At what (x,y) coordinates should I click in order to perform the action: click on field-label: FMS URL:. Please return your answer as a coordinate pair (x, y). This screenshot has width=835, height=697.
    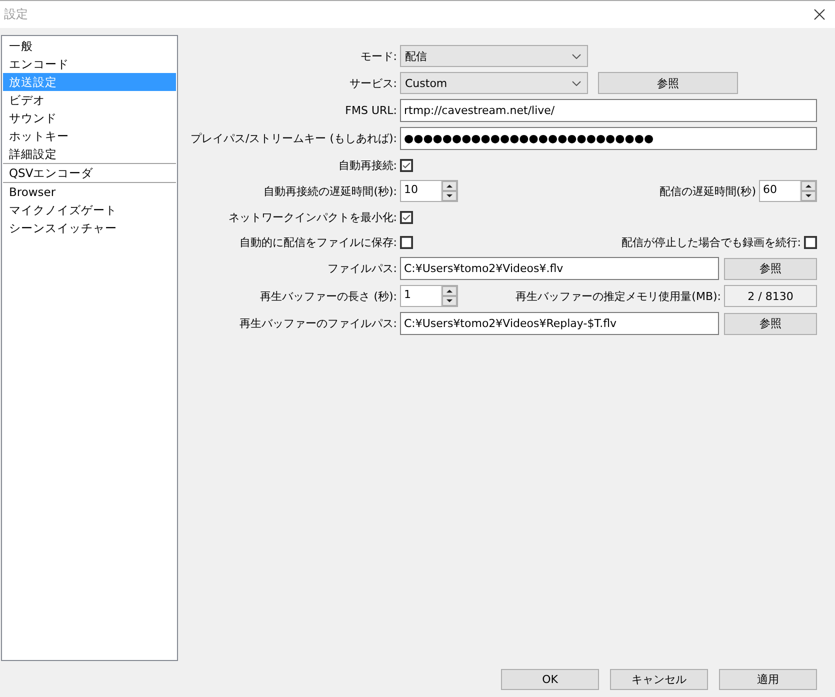
    Looking at the image, I should click on (371, 110).